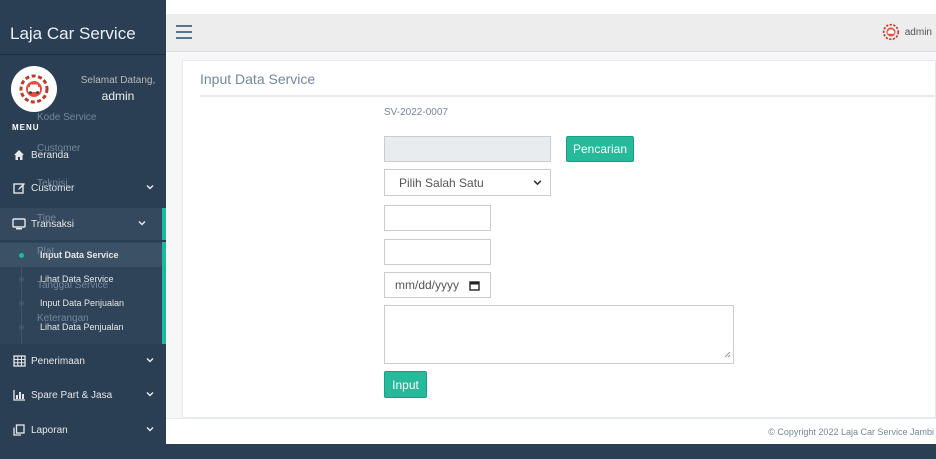 This screenshot has width=936, height=459. I want to click on car-service-logo-icon, so click(34, 89).